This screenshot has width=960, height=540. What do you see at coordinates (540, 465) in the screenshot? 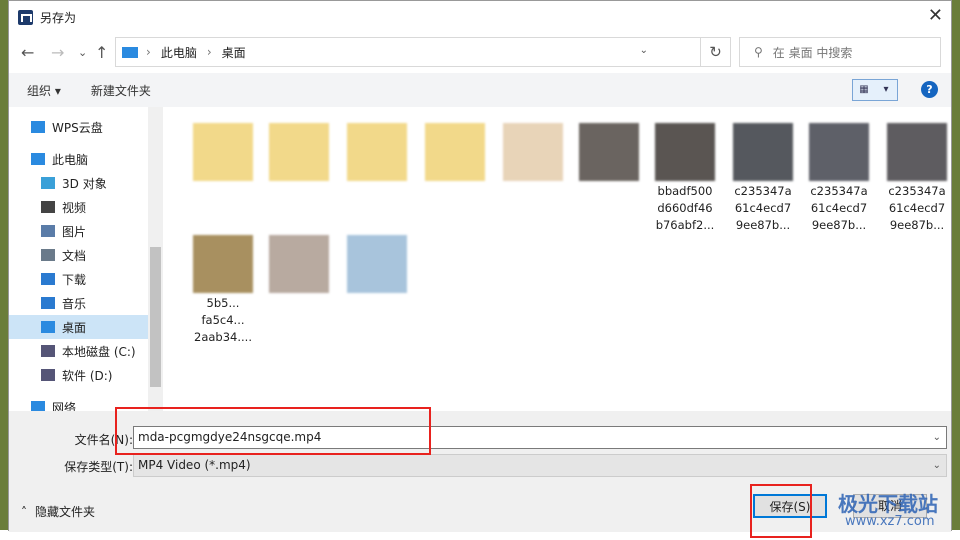
I see `file-type-select: MP4 Video (*.mp4) ⌄` at bounding box center [540, 465].